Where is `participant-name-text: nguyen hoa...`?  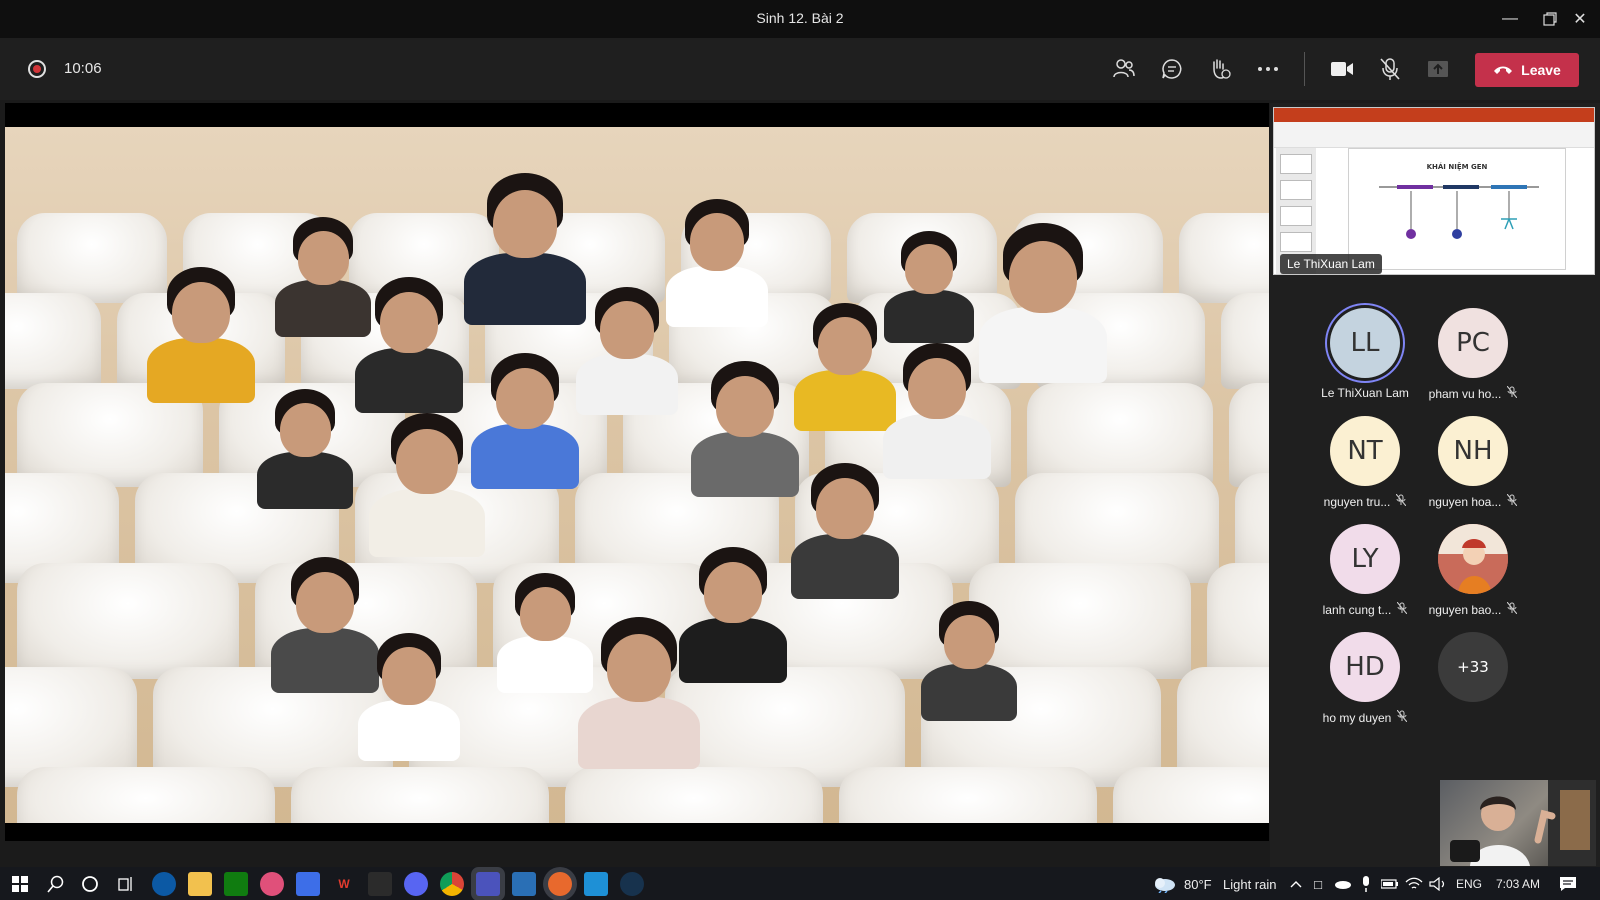
participant-name-text: nguyen hoa... is located at coordinates (1465, 501).